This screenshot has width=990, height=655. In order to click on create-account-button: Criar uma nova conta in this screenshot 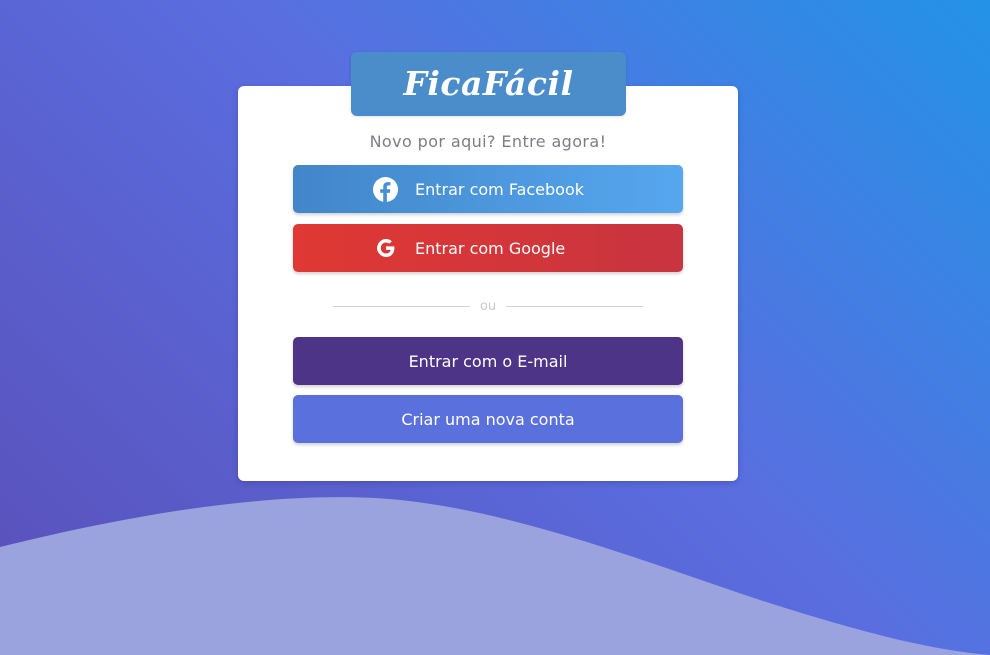, I will do `click(488, 419)`.